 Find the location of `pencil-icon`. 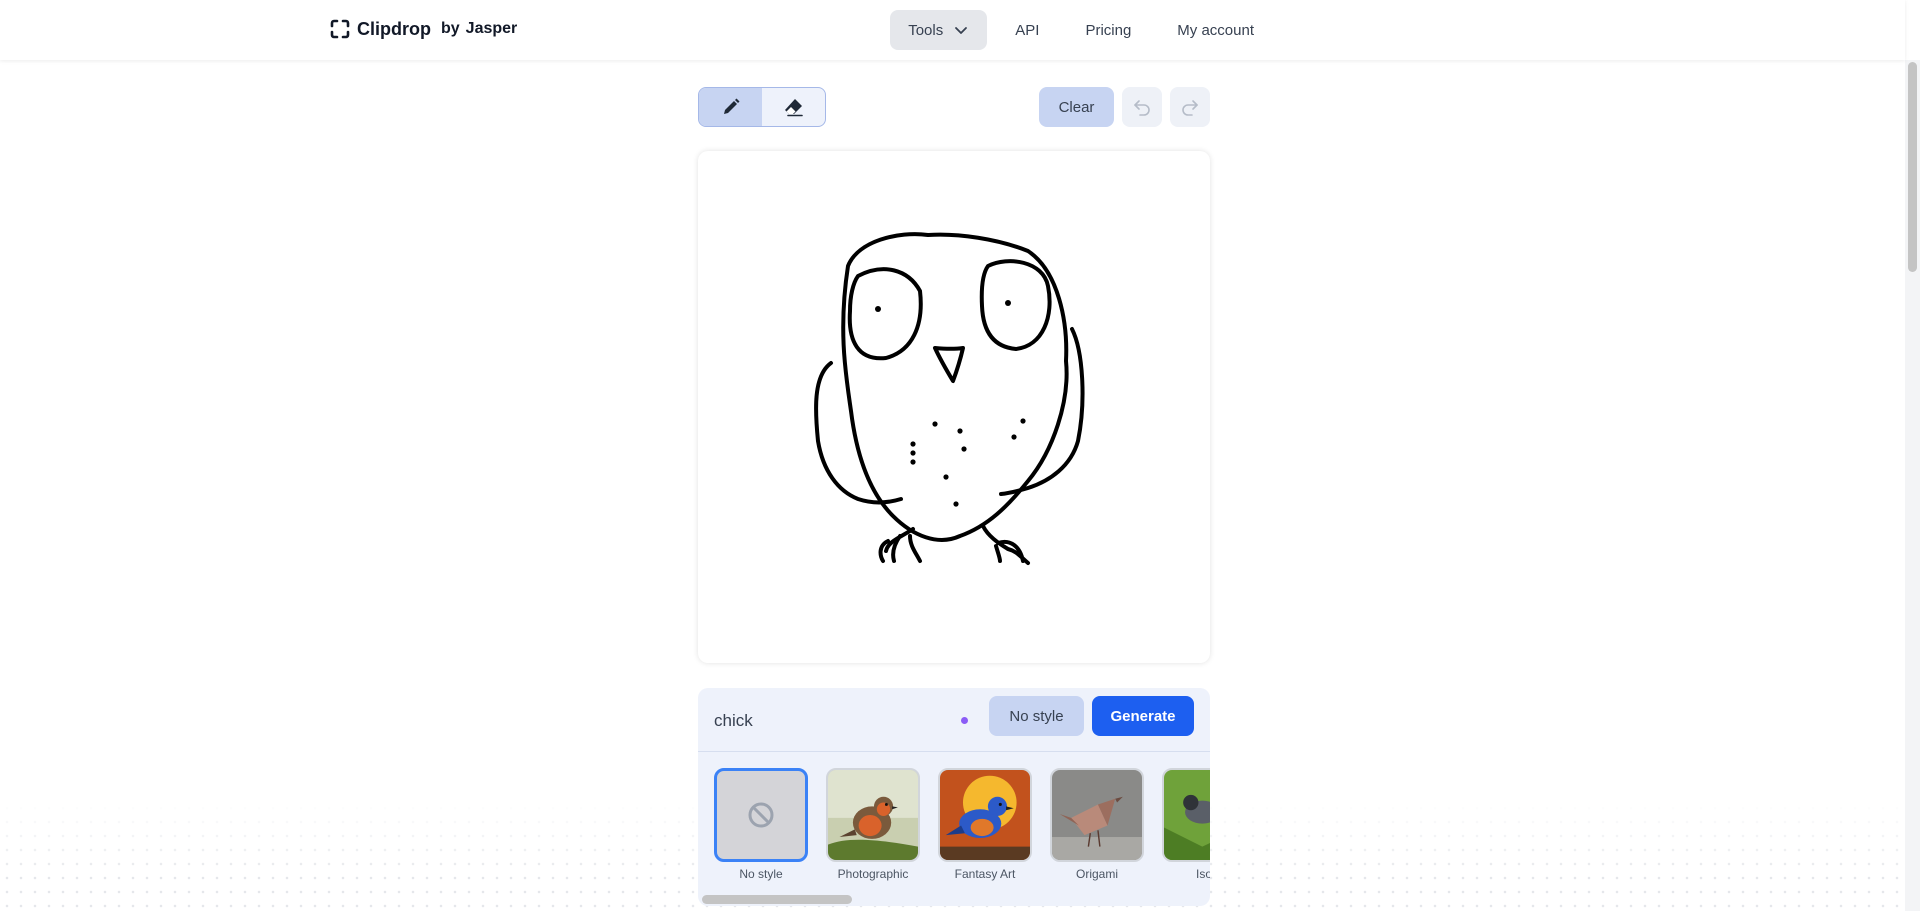

pencil-icon is located at coordinates (731, 106).